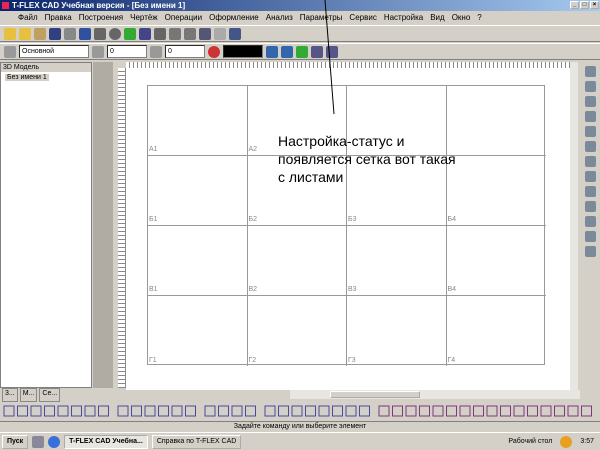 The width and height of the screenshot is (600, 450). I want to click on clock: 3:57, so click(587, 441).